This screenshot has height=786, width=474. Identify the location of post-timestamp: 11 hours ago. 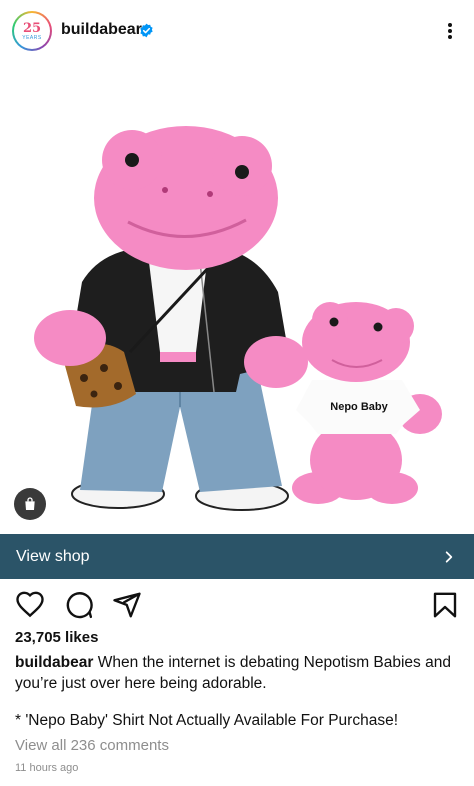
(47, 768).